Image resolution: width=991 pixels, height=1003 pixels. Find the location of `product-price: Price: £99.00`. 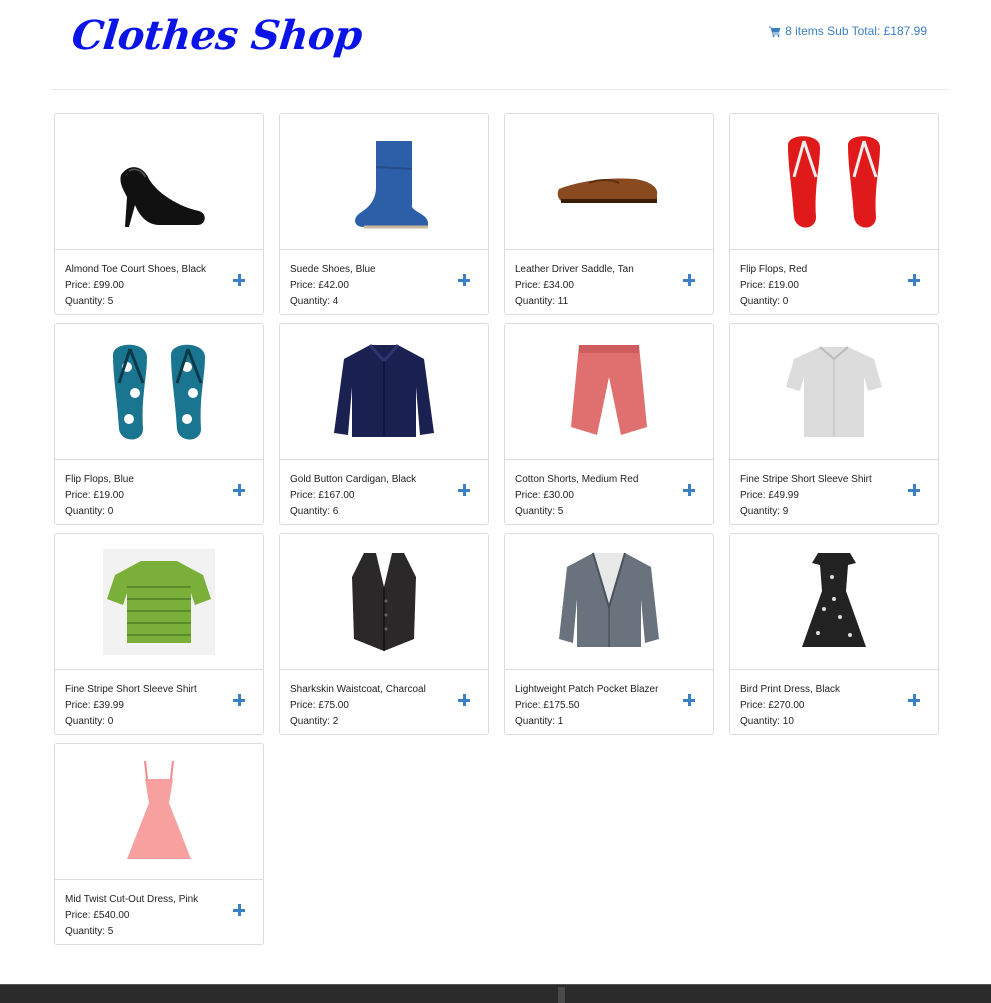

product-price: Price: £99.00 is located at coordinates (94, 285).